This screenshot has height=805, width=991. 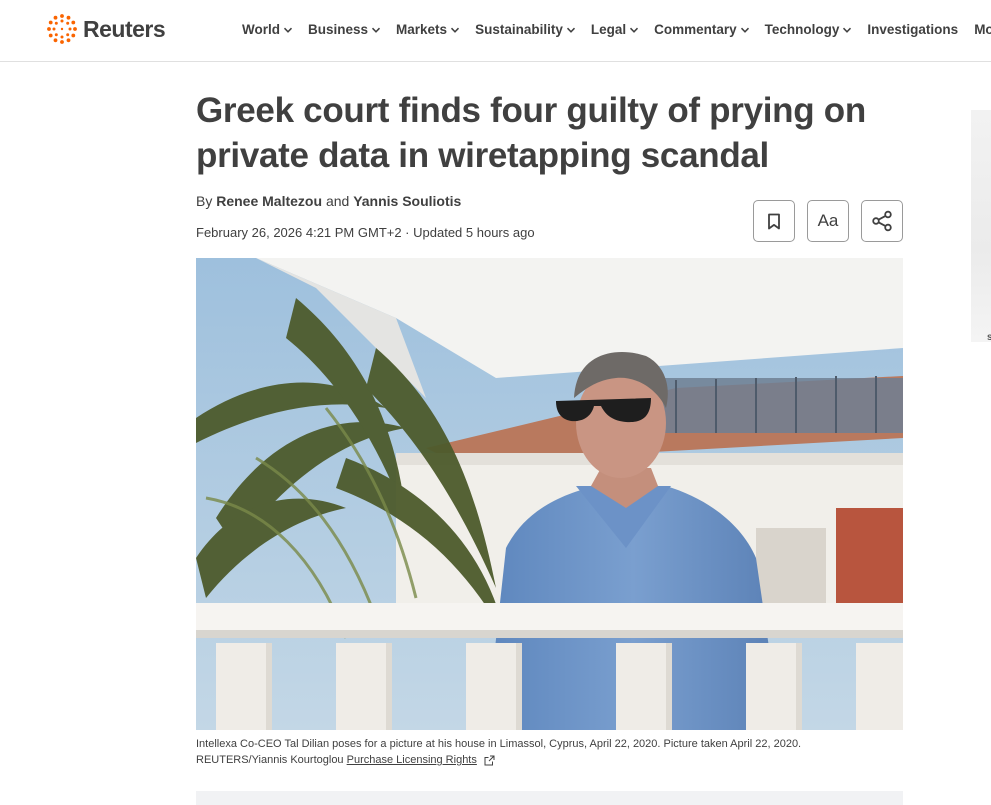 What do you see at coordinates (422, 29) in the screenshot?
I see `nav-item-label: Markets` at bounding box center [422, 29].